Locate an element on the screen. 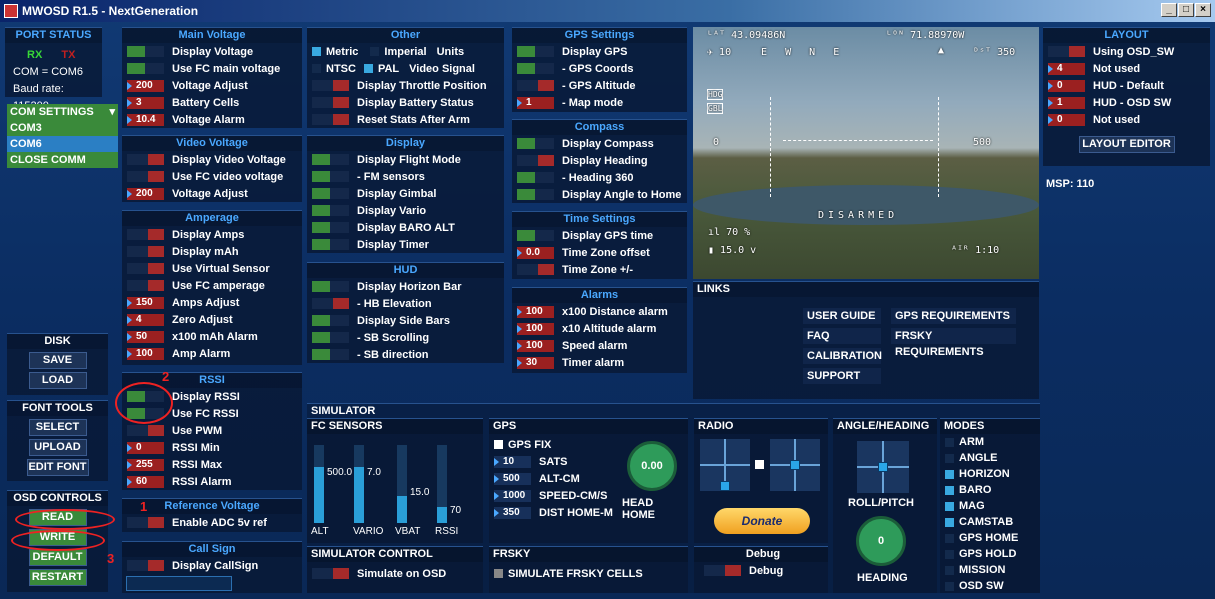  roll-pitch-pad is located at coordinates (883, 467).